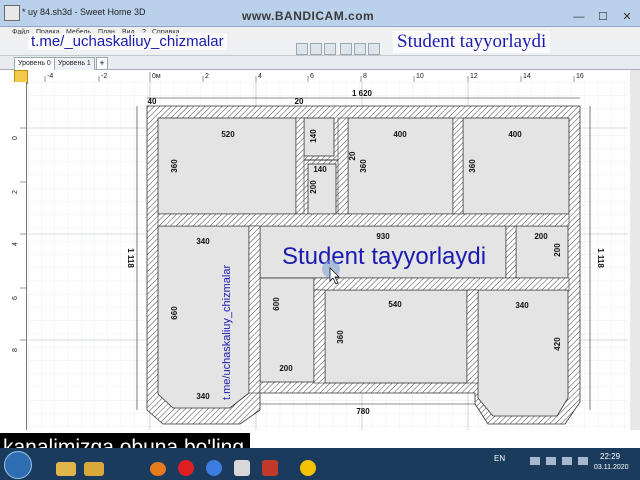 This screenshot has height=480, width=640. What do you see at coordinates (567, 461) in the screenshot?
I see `tray-signal-icon` at bounding box center [567, 461].